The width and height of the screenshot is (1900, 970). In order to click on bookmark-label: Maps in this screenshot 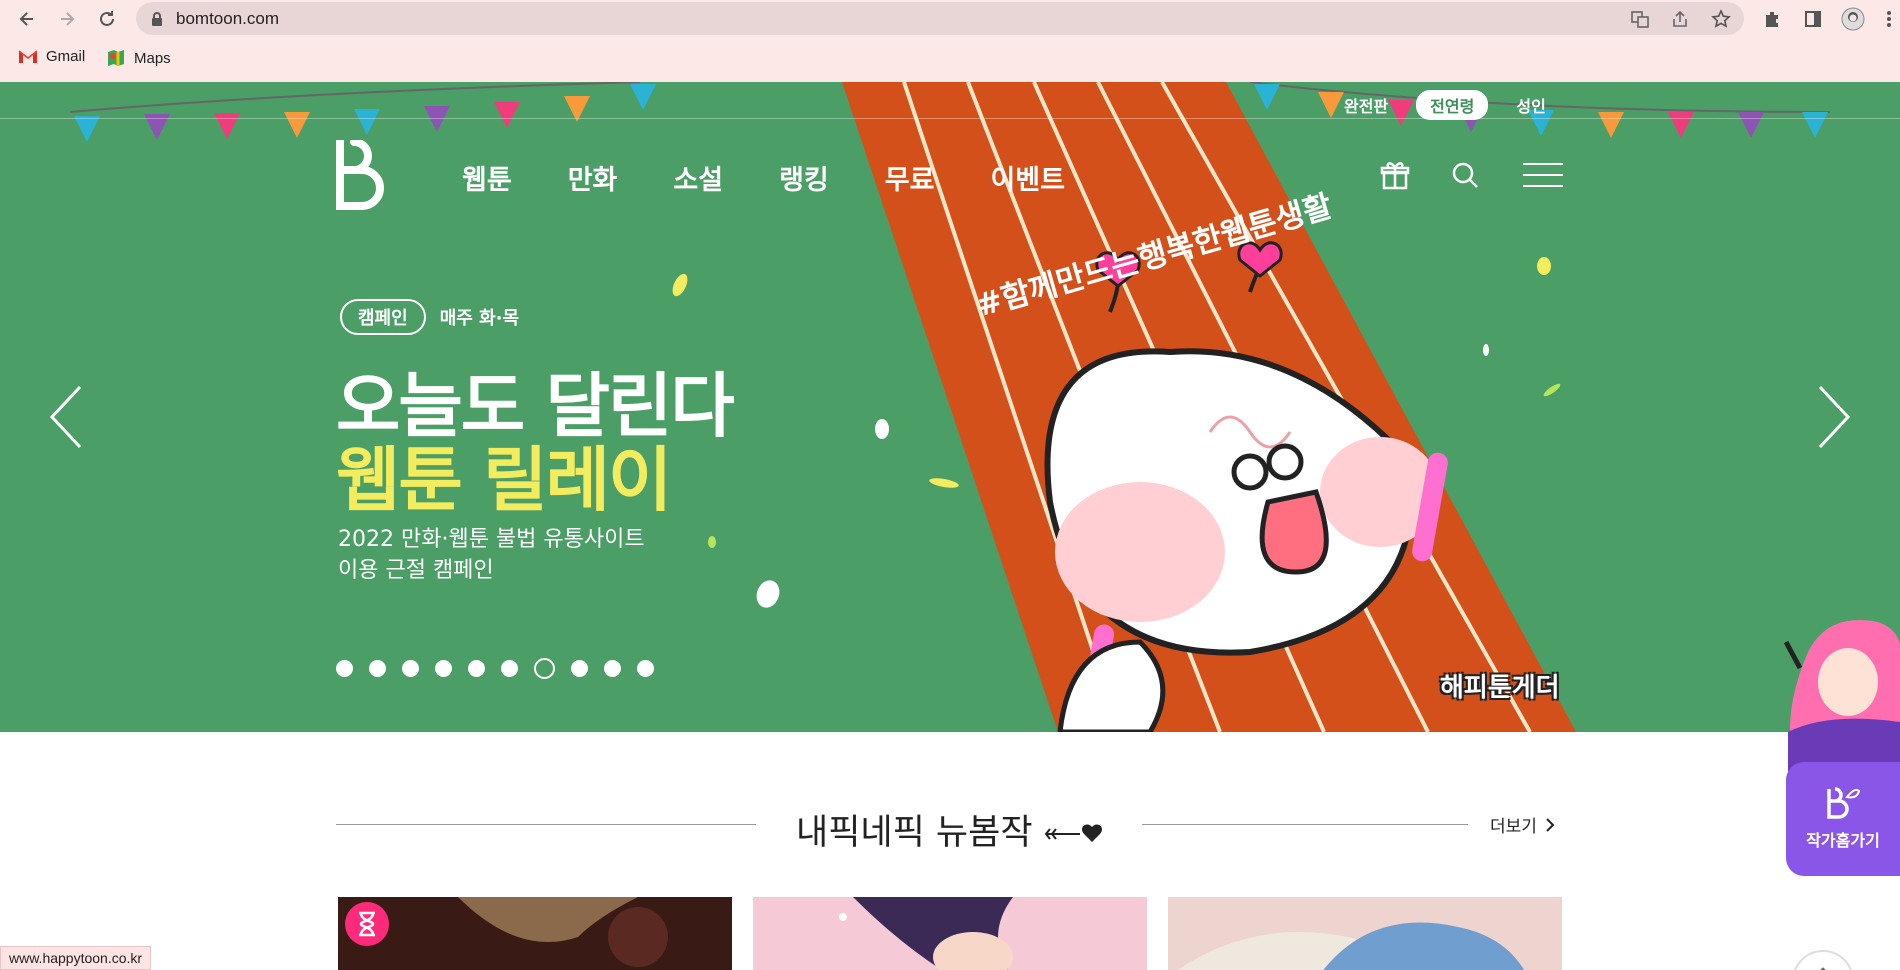, I will do `click(152, 58)`.